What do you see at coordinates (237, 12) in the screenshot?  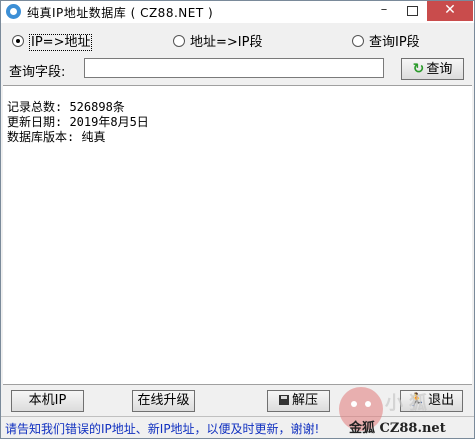 I see `title-bar: 纯真IP地址数据库 ( CZ88.NET ) – ✕` at bounding box center [237, 12].